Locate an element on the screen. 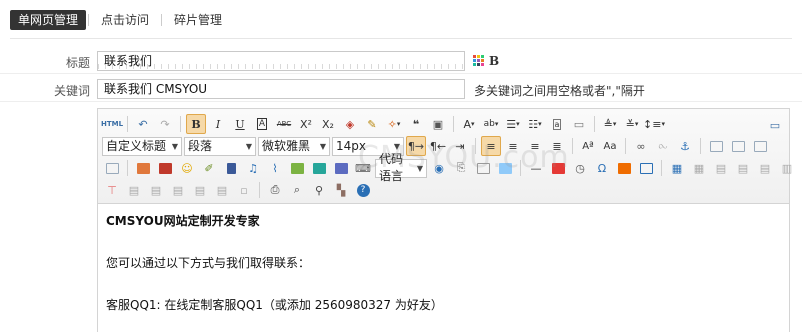  tab-click-visit: 点击访问 is located at coordinates (125, 20).